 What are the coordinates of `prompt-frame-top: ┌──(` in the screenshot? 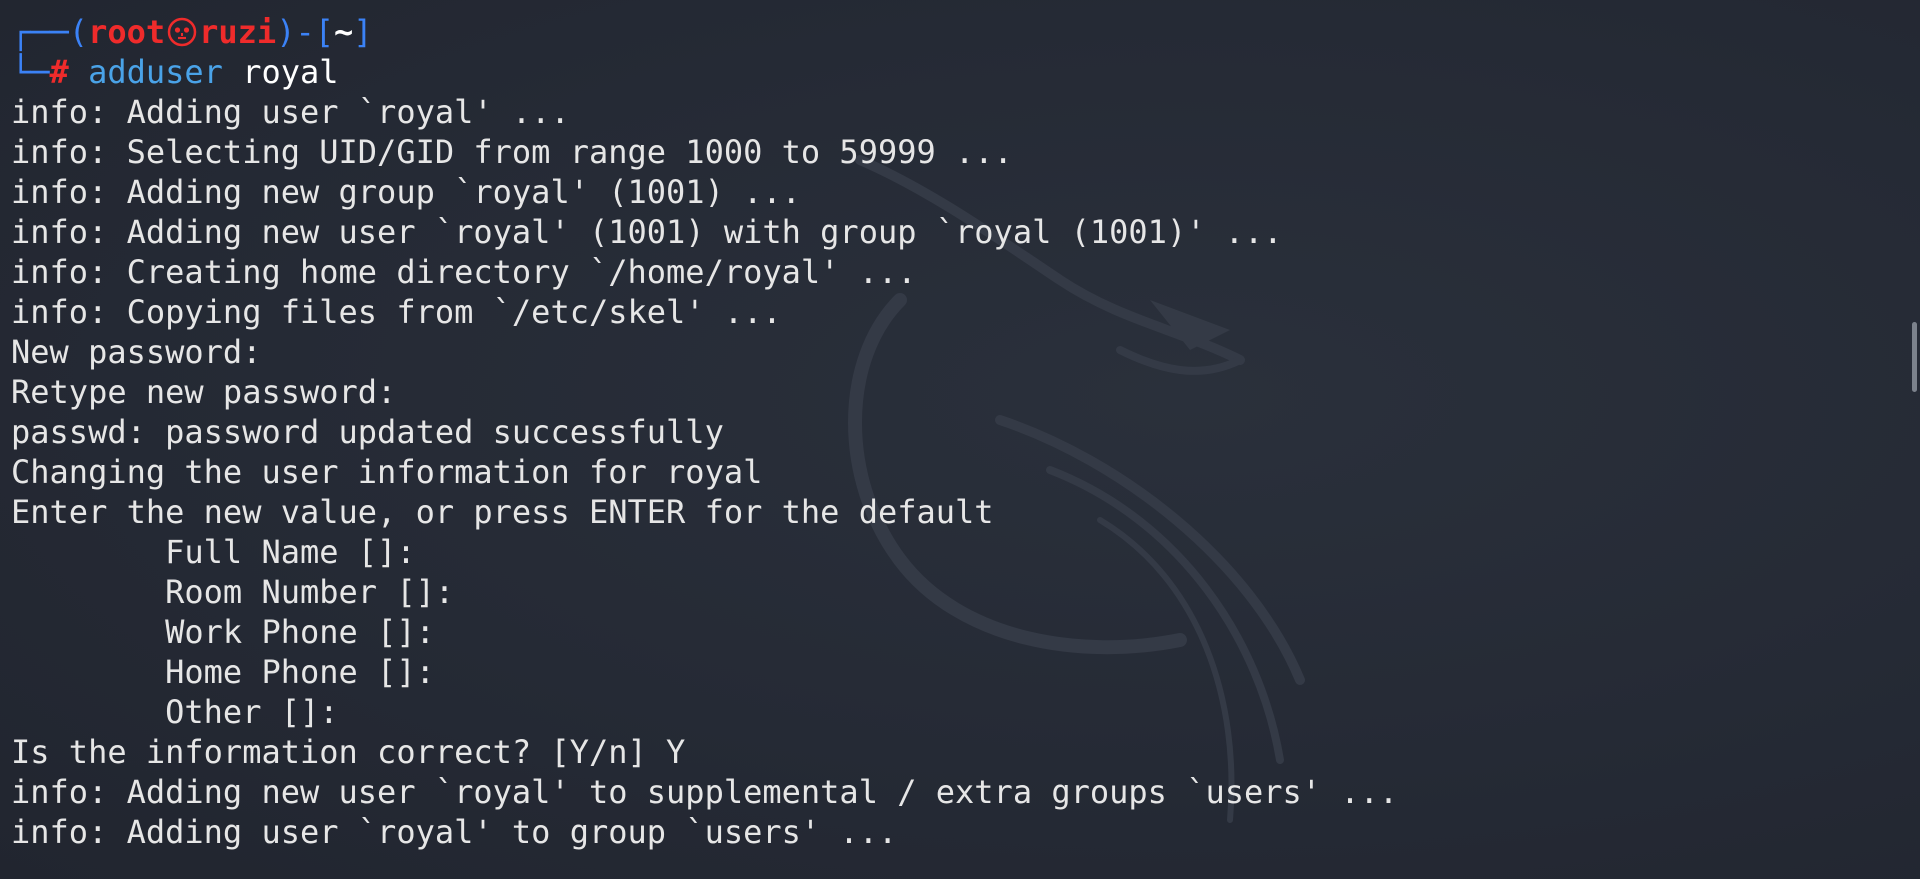 It's located at (50, 32).